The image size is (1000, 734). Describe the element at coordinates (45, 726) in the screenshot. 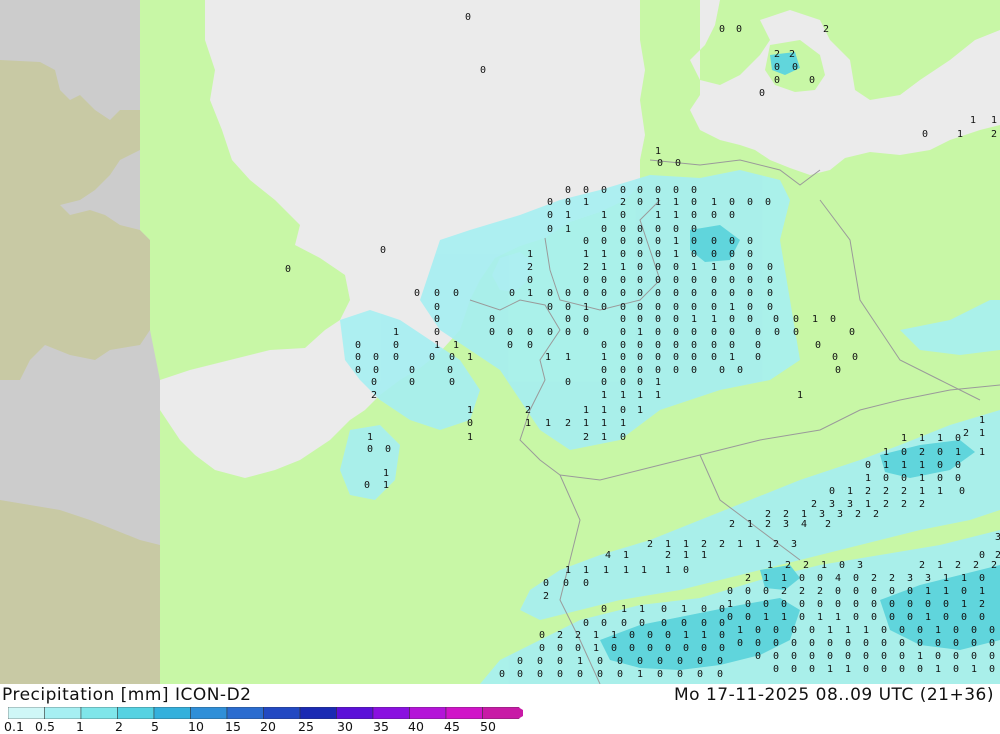

I see `scale-tick-label: 0.5` at that location.